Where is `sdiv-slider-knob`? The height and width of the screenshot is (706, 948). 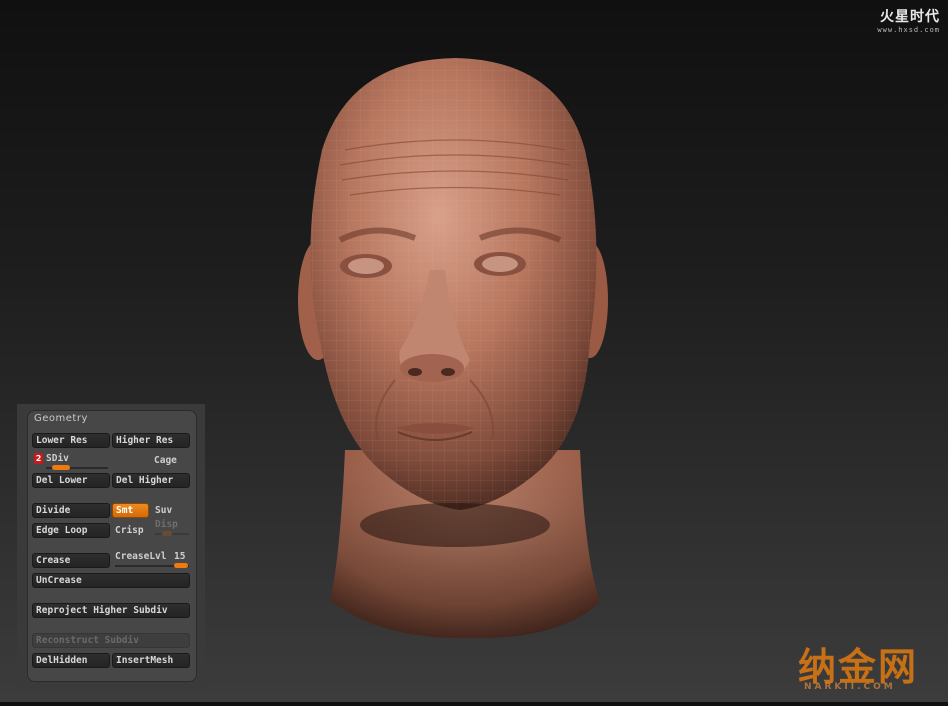
sdiv-slider-knob is located at coordinates (61, 467).